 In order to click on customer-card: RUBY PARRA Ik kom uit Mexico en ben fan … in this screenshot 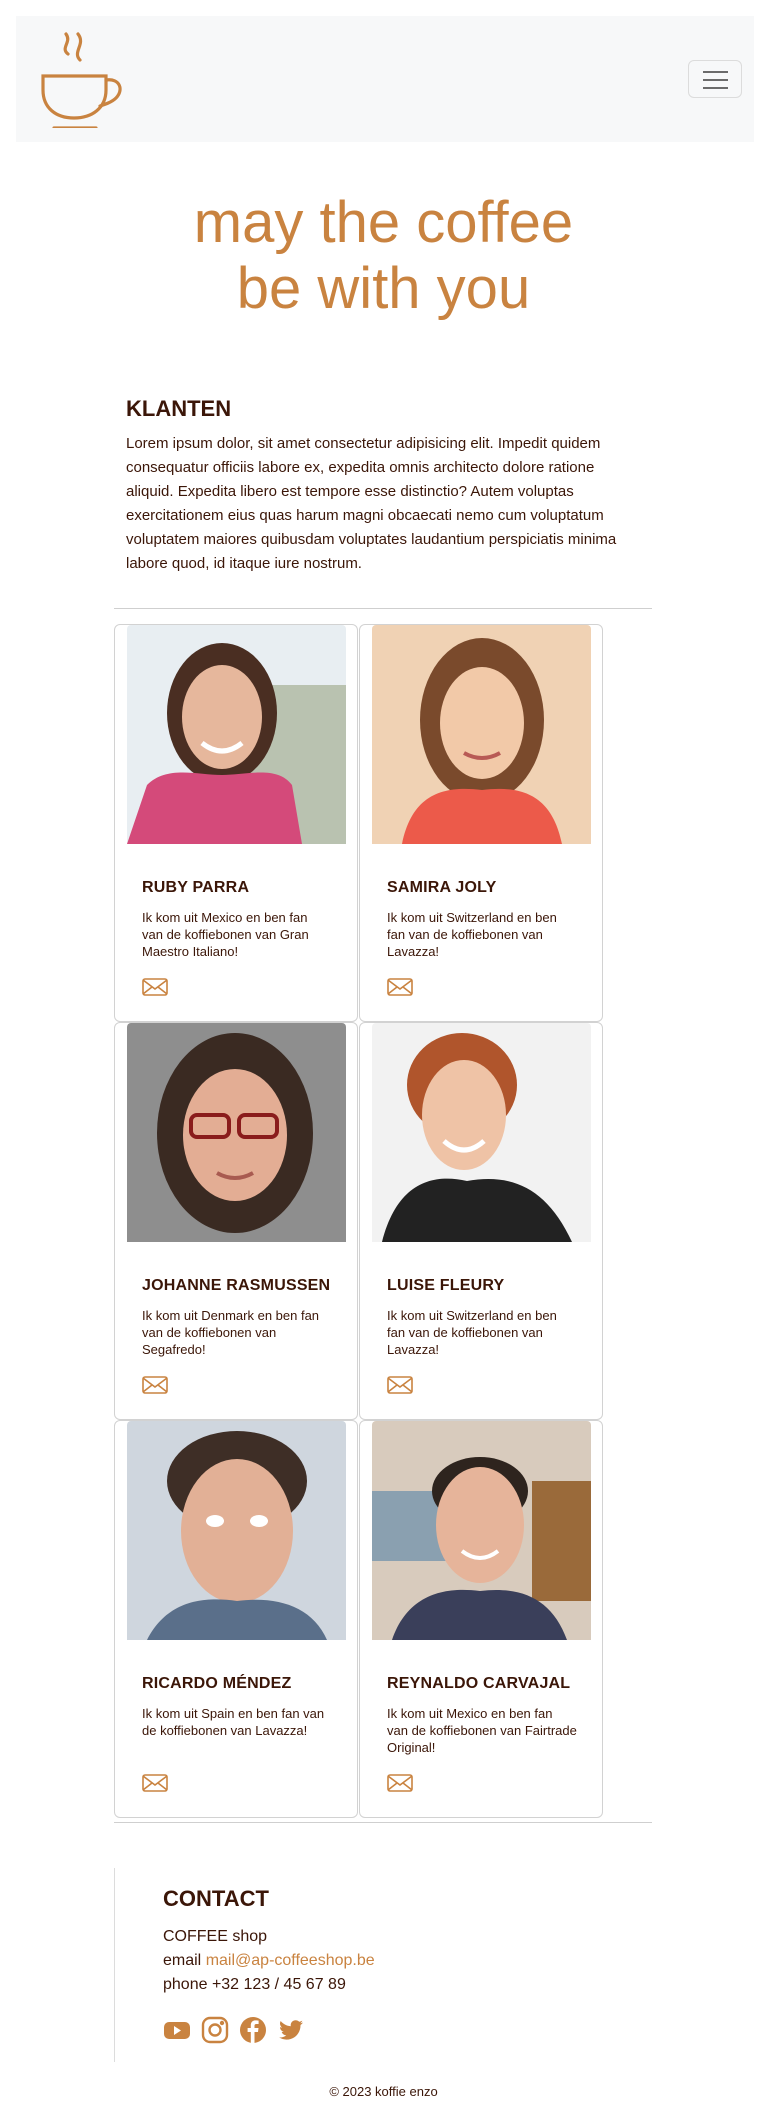, I will do `click(236, 823)`.